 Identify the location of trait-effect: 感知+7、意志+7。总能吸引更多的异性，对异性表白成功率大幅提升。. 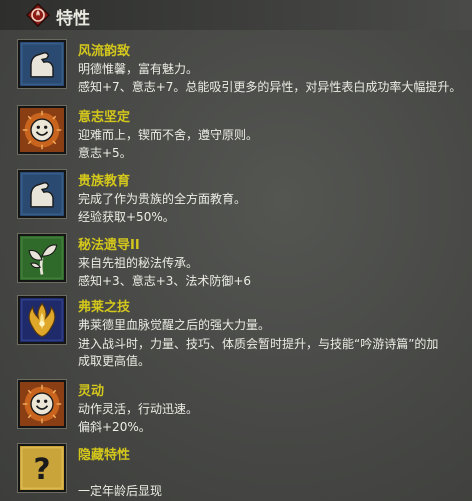
(270, 87).